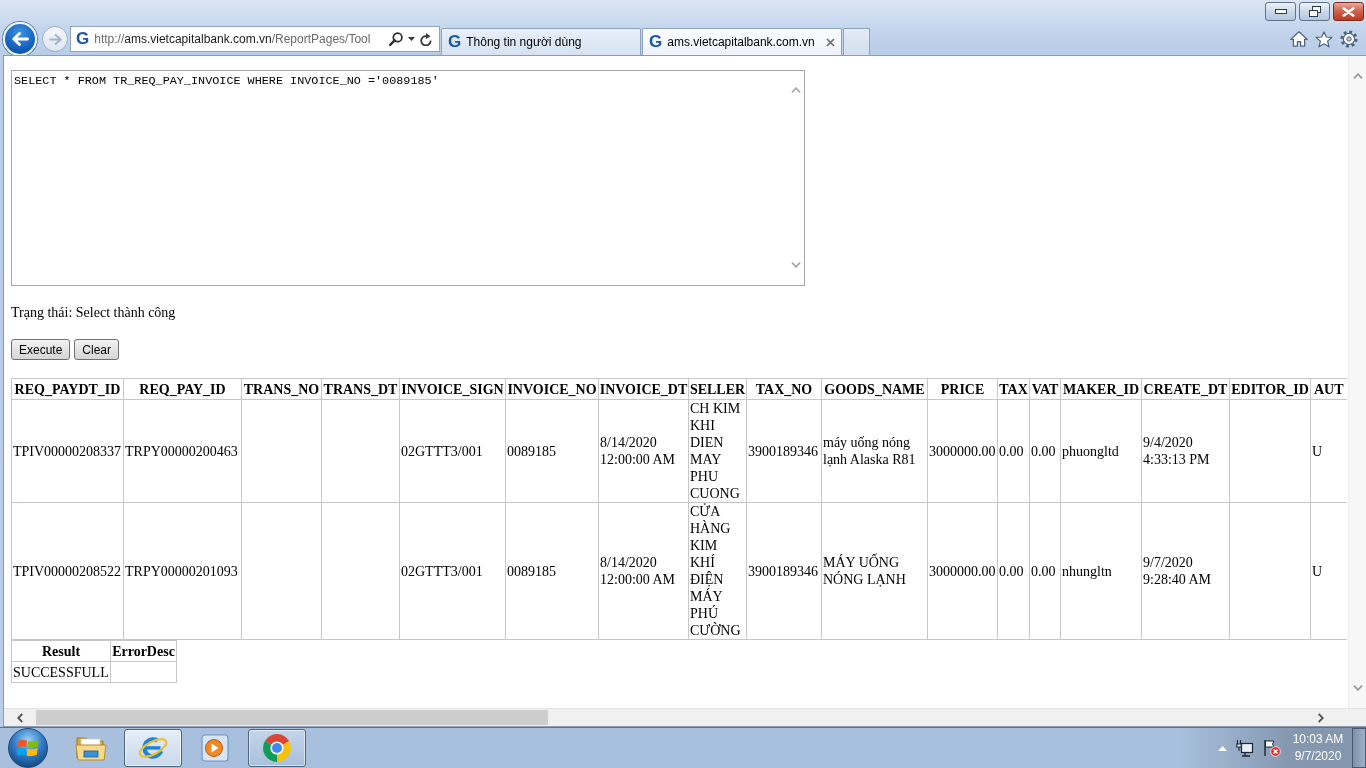 This screenshot has height=768, width=1366. Describe the element at coordinates (1013, 389) in the screenshot. I see `column-header: TAX` at that location.